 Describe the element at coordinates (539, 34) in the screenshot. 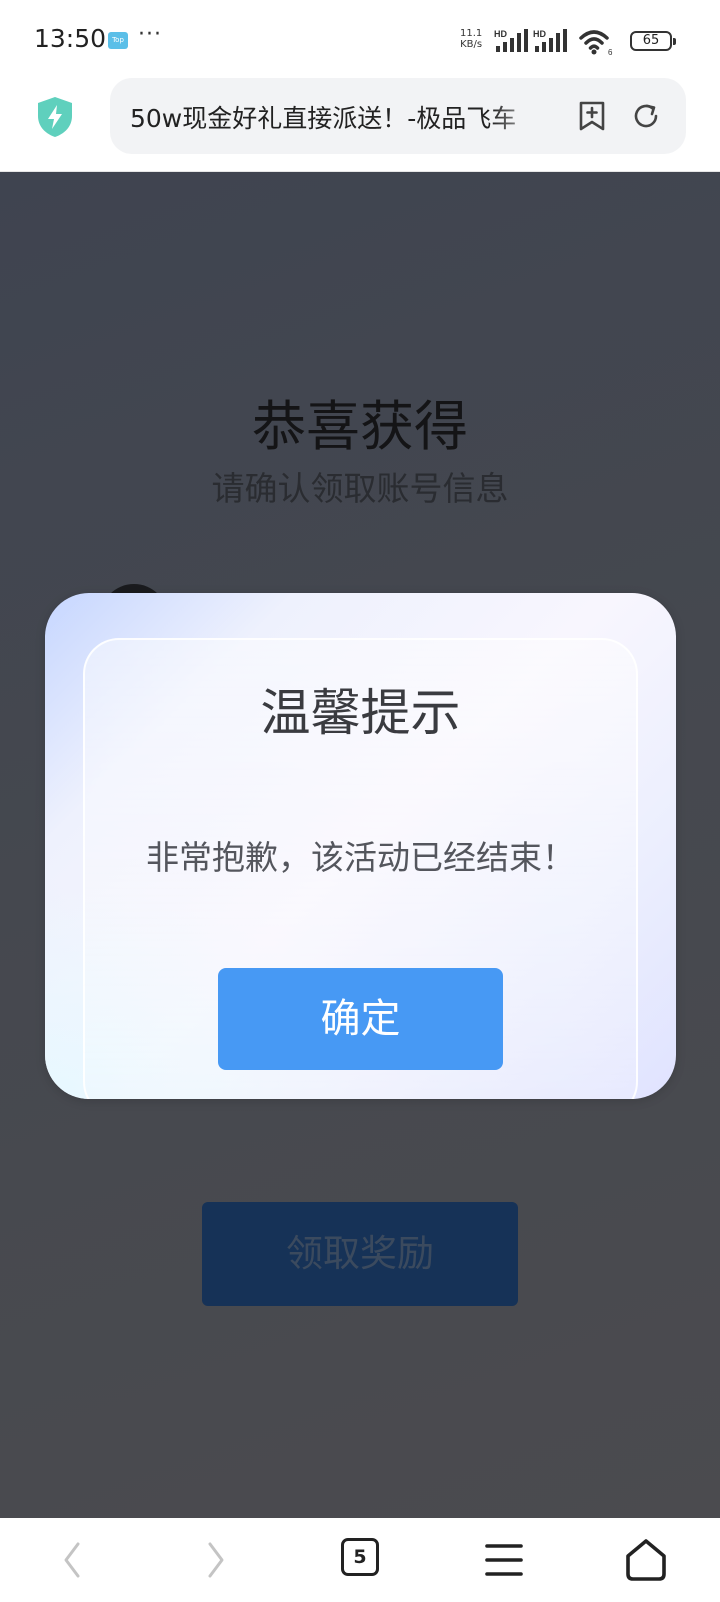

I see `signal-2-hd-label: HD` at that location.